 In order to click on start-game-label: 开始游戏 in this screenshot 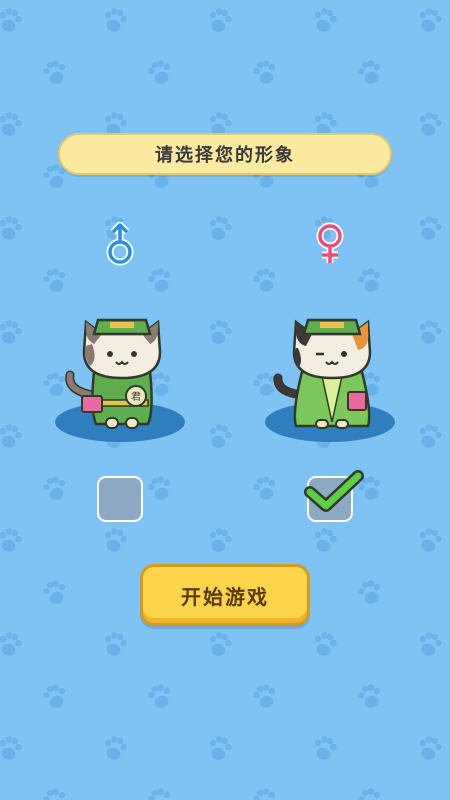, I will do `click(225, 596)`.